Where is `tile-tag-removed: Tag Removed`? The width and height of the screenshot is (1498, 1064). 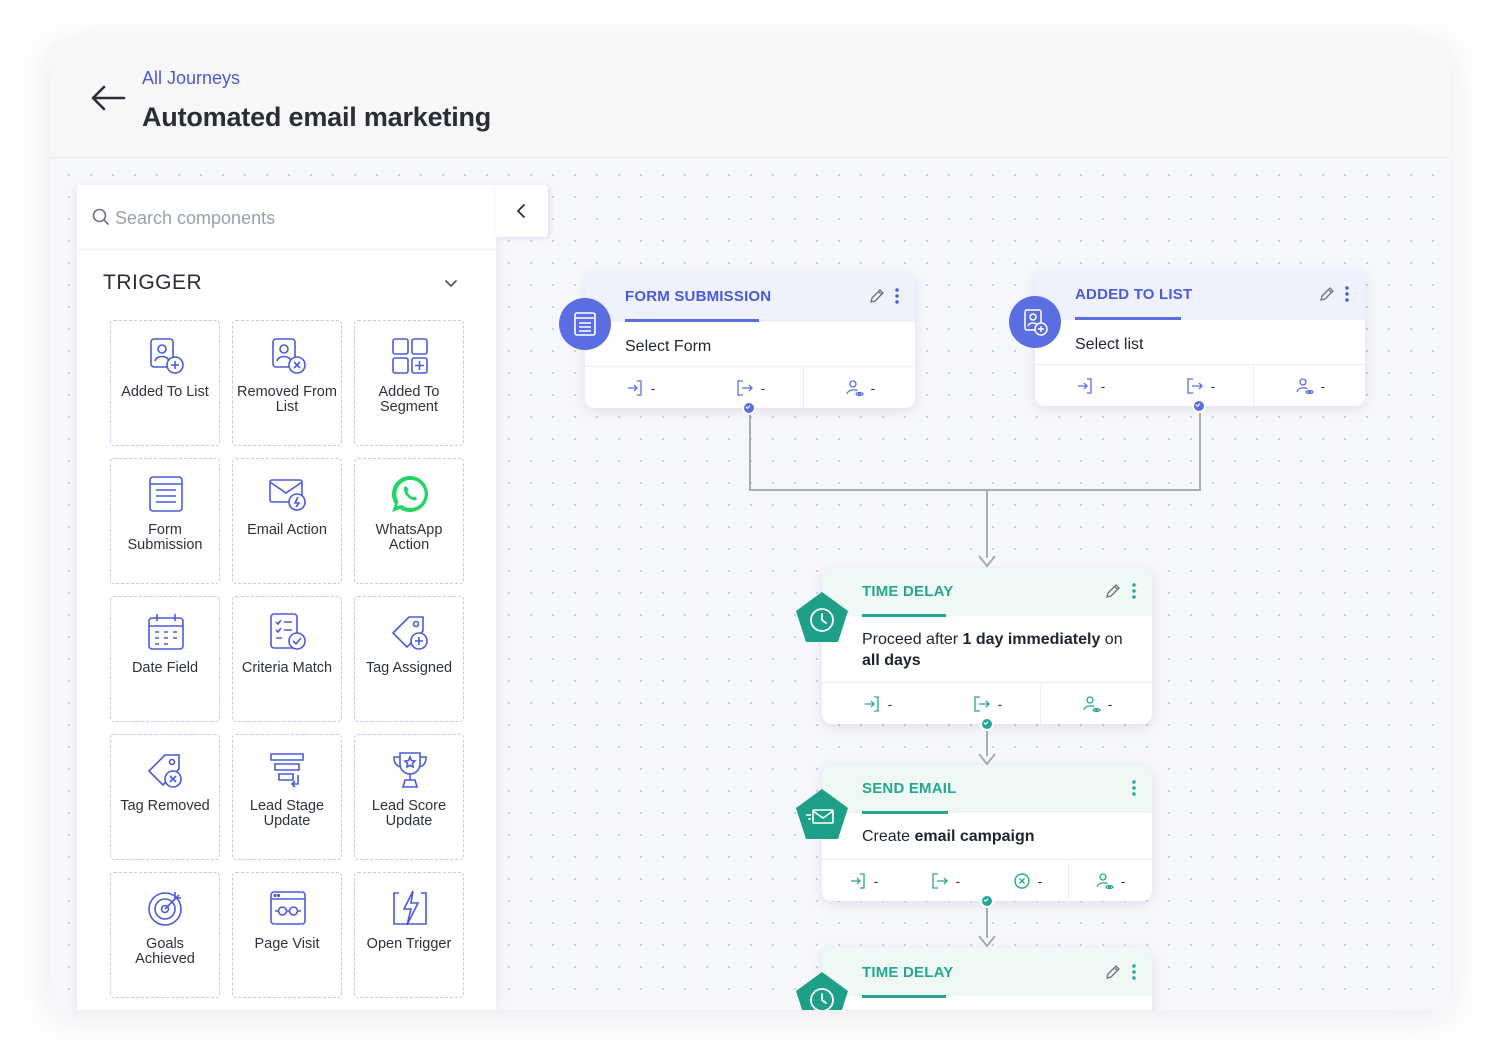
tile-tag-removed: Tag Removed is located at coordinates (165, 797).